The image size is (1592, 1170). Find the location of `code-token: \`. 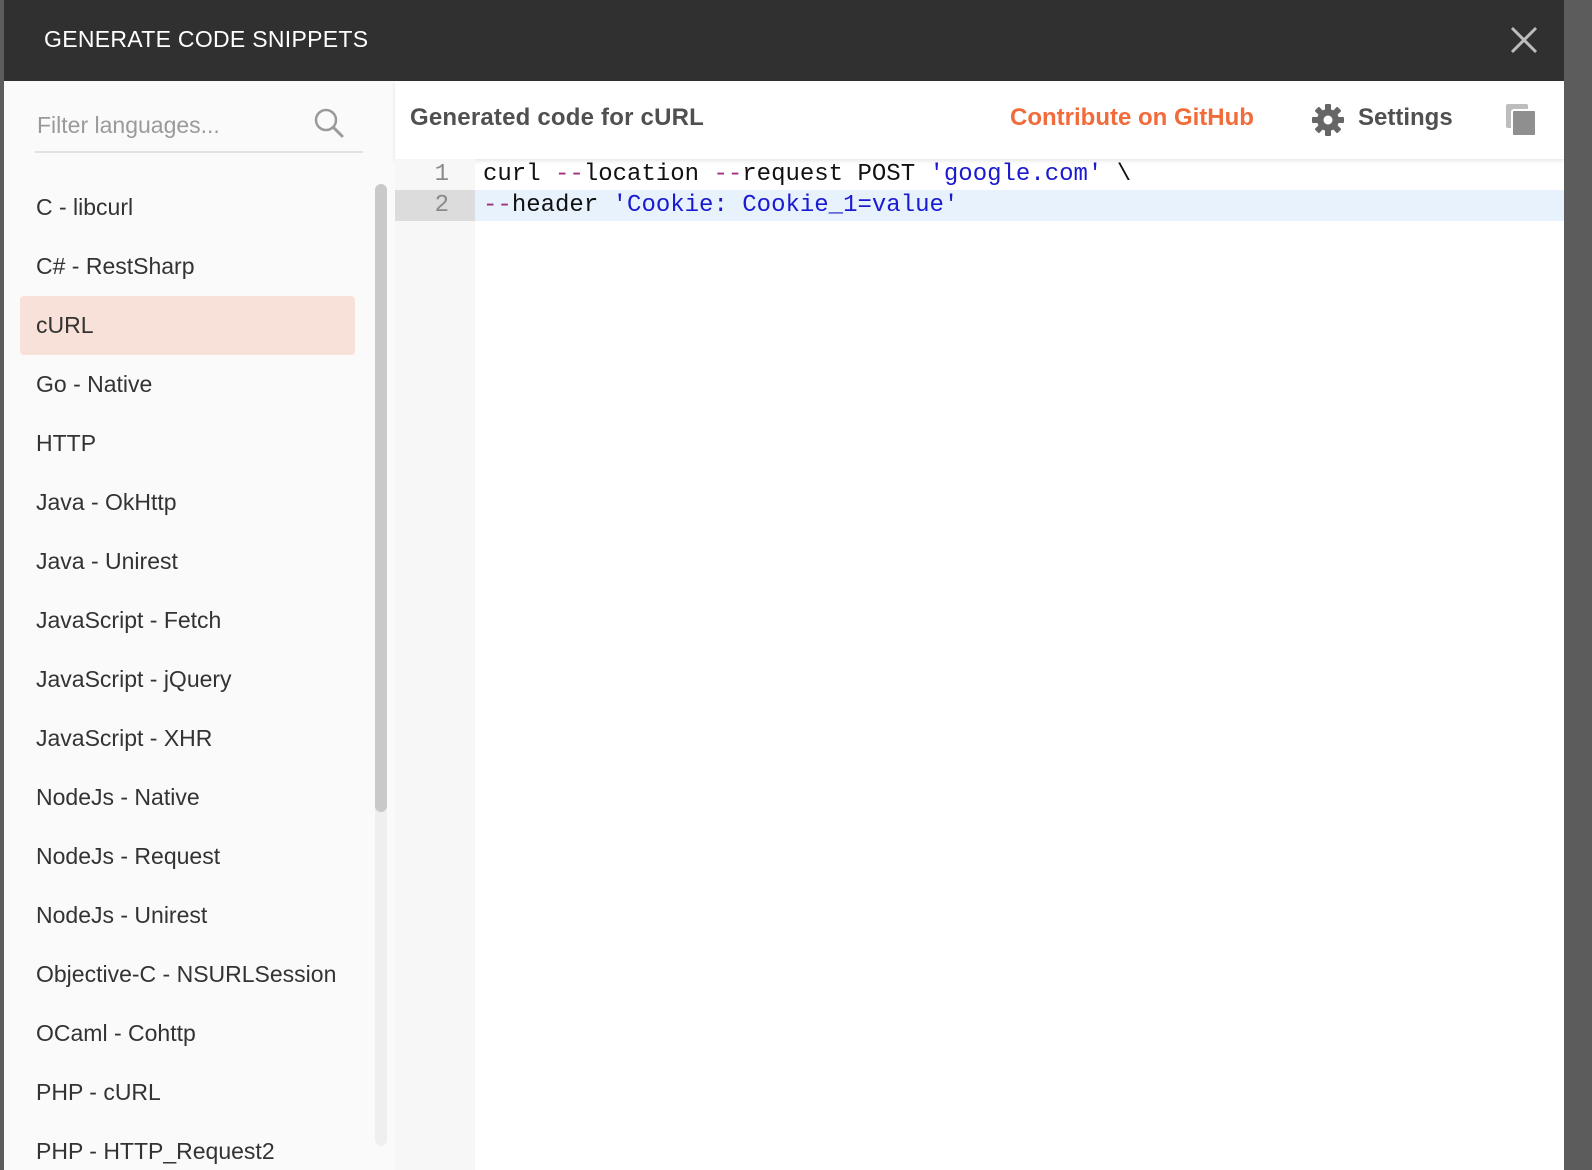

code-token: \ is located at coordinates (1117, 174).